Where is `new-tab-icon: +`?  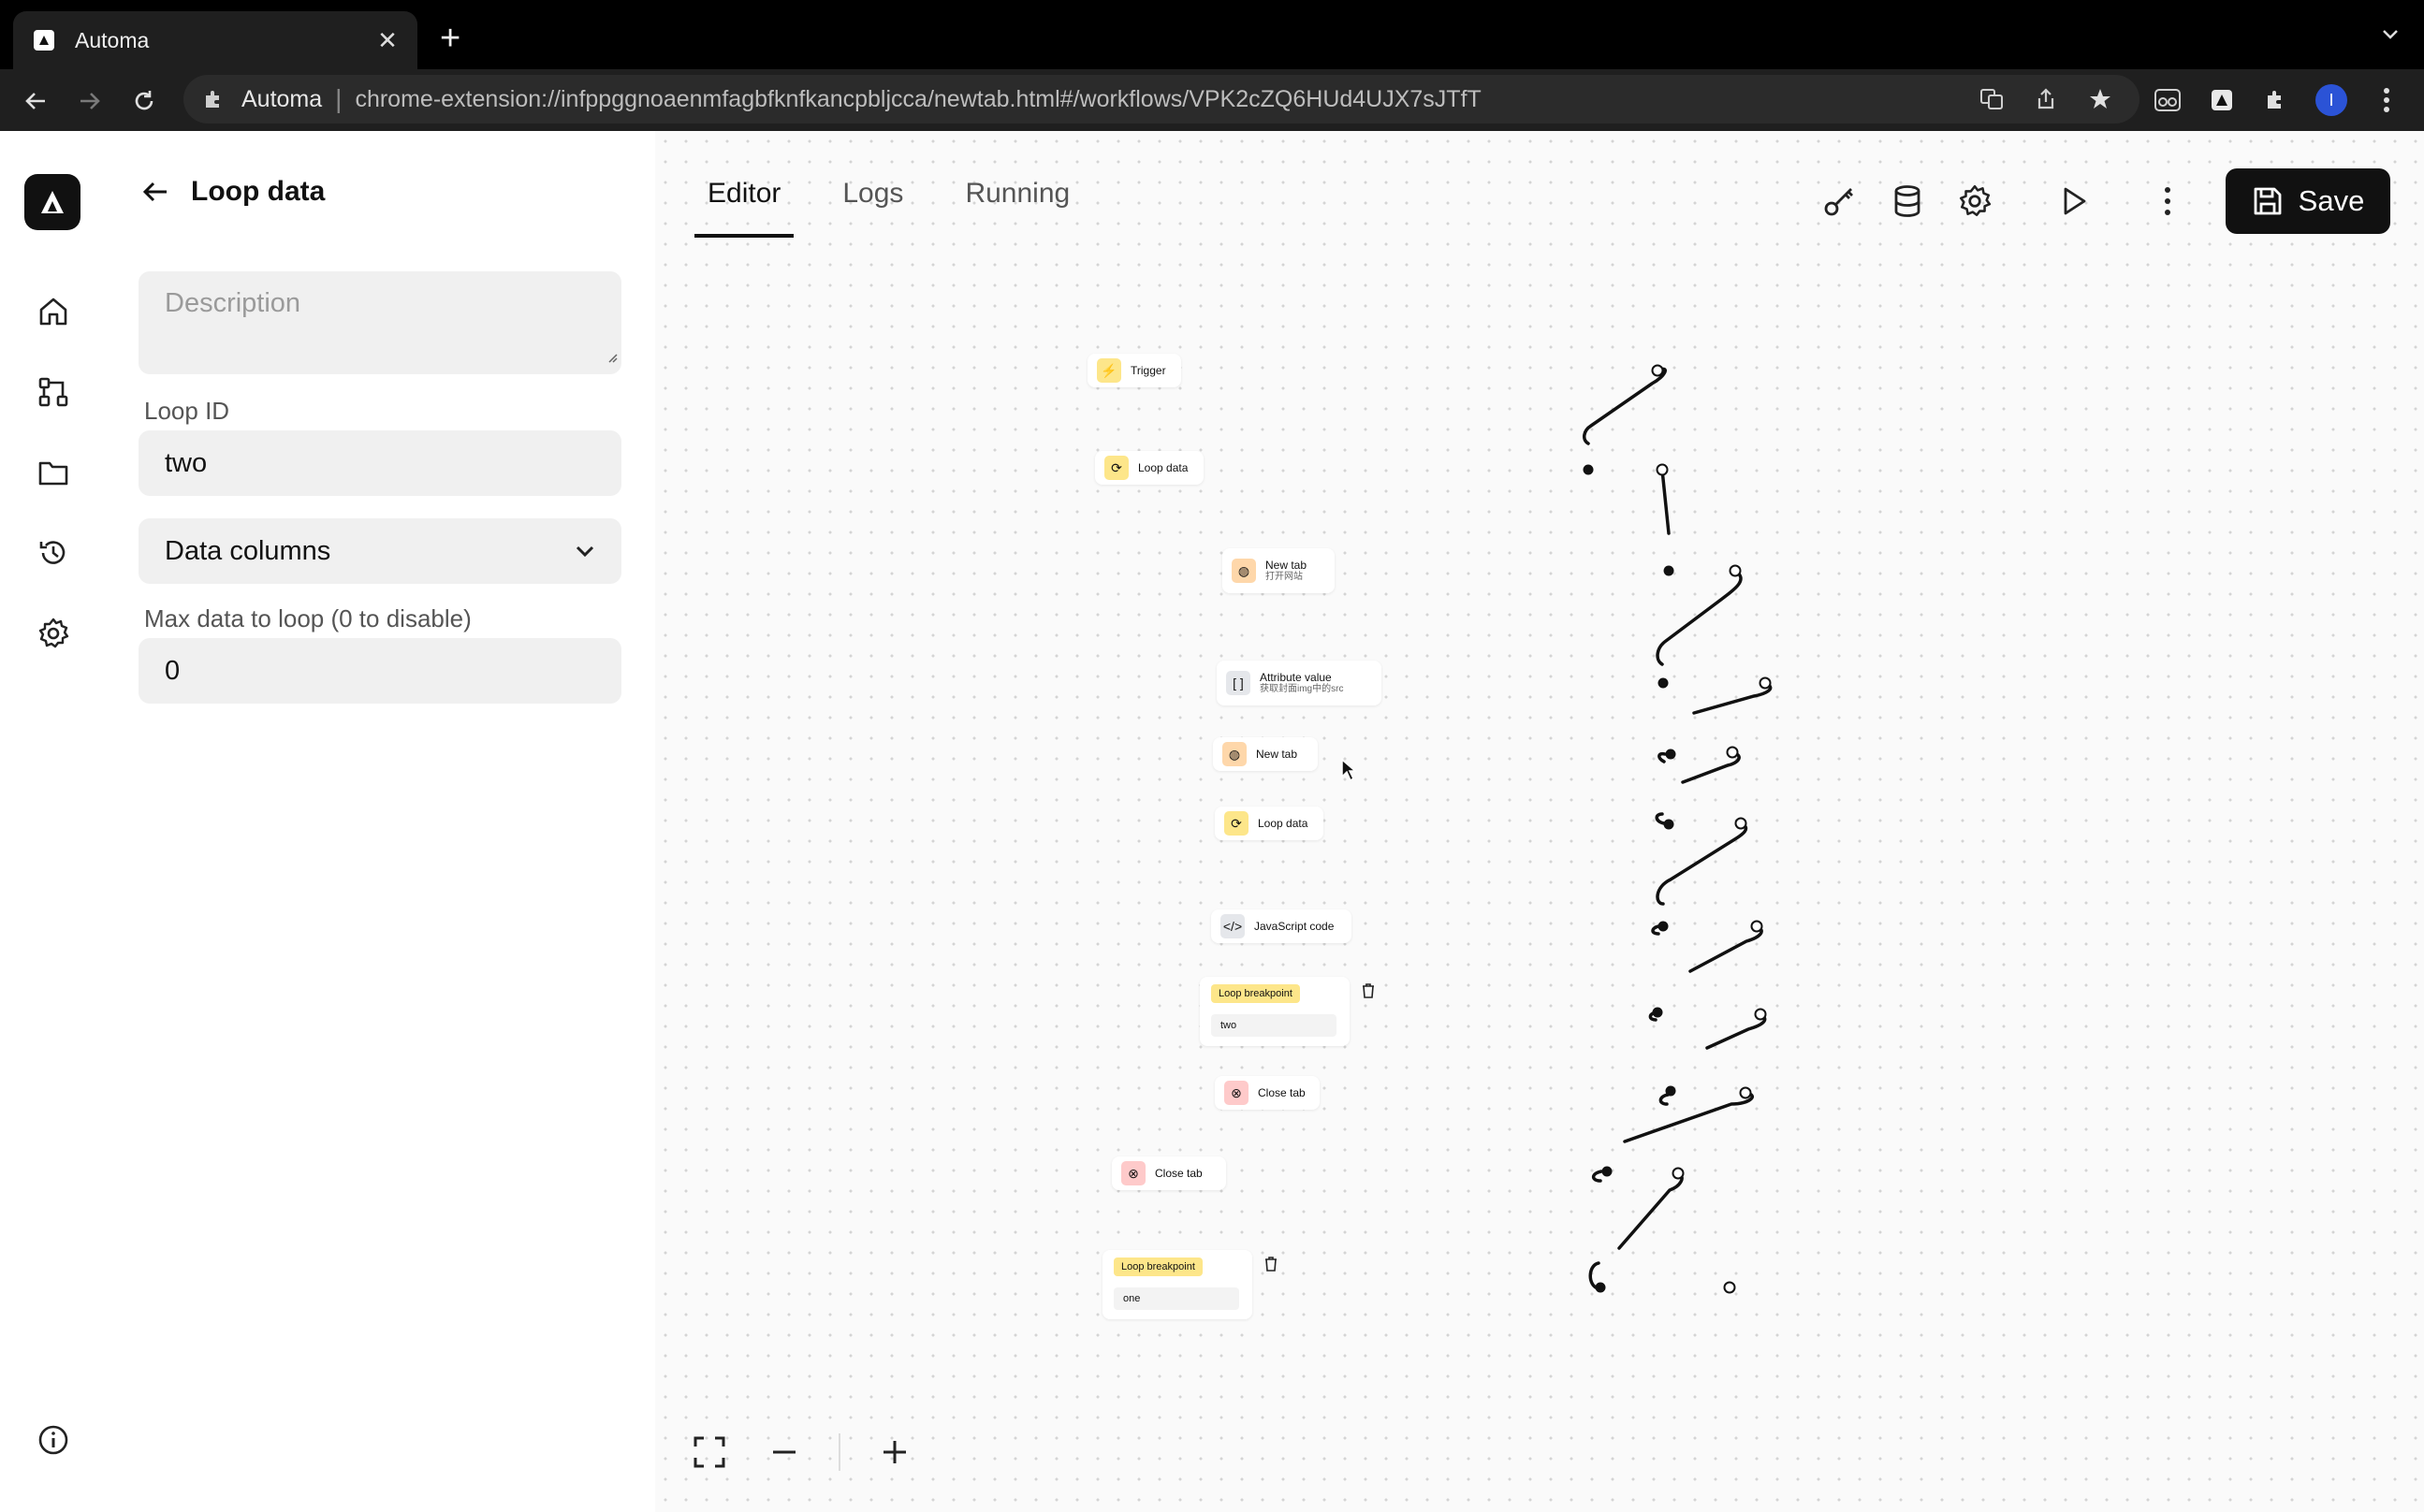 new-tab-icon: + is located at coordinates (450, 39).